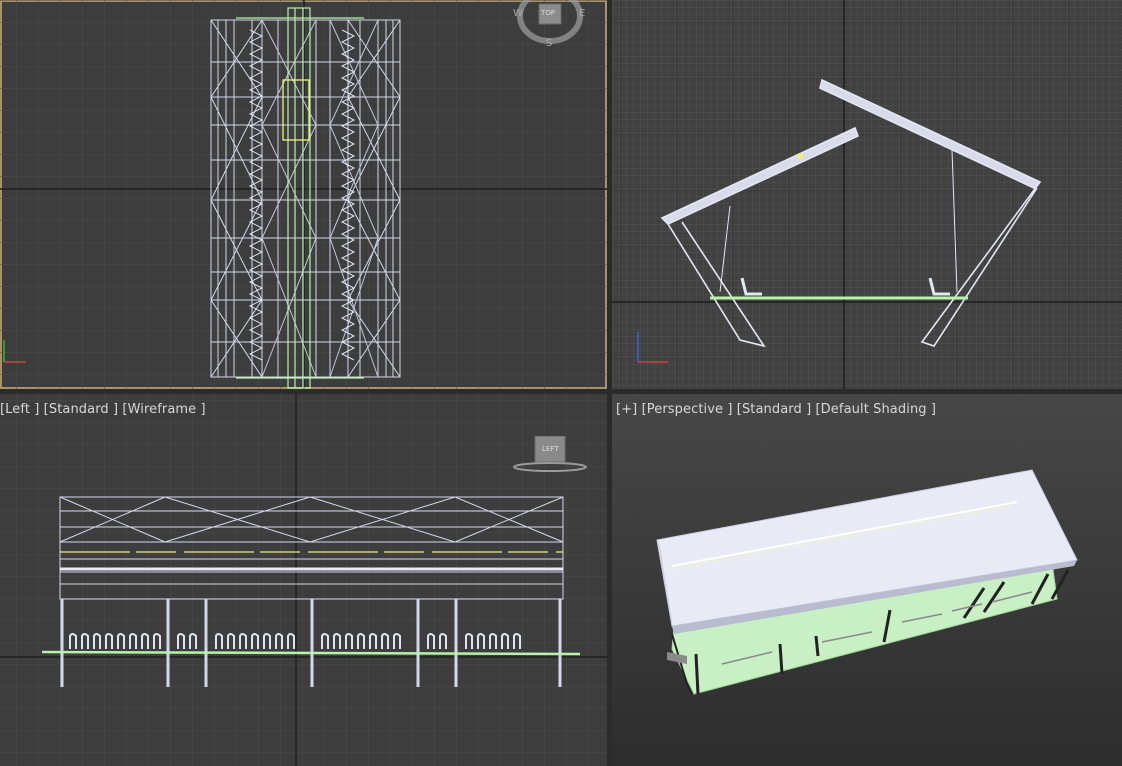  I want to click on viewcube-left: LEFT, so click(550, 454).